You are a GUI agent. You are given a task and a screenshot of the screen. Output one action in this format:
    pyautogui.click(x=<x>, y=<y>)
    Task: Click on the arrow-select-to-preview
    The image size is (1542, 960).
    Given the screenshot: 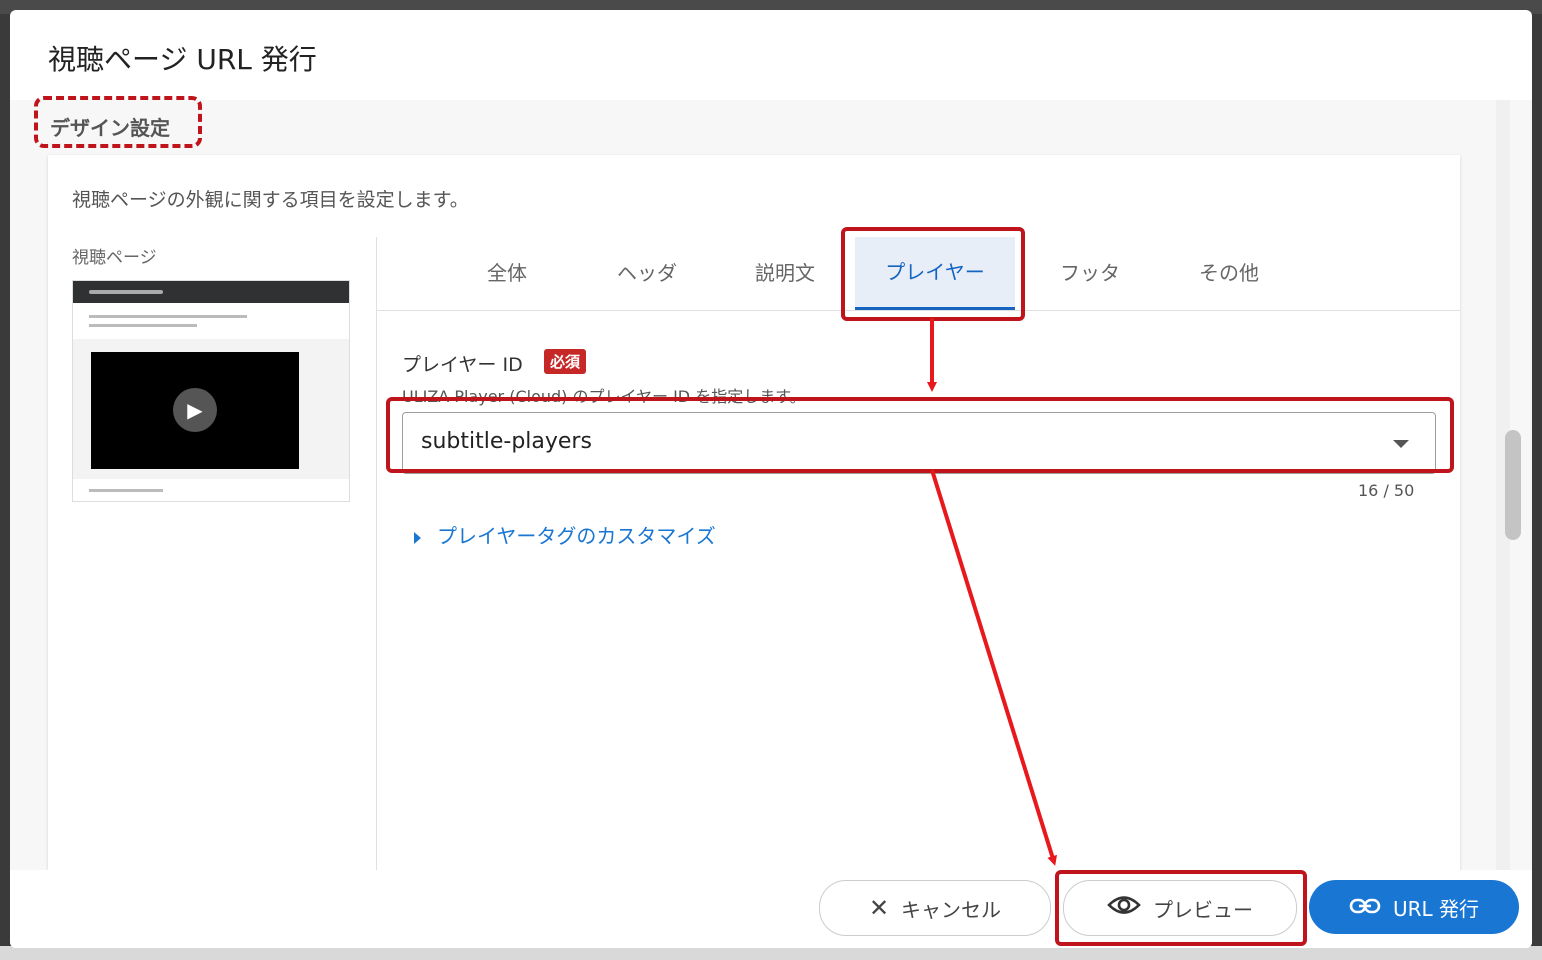 What is the action you would take?
    pyautogui.click(x=993, y=667)
    